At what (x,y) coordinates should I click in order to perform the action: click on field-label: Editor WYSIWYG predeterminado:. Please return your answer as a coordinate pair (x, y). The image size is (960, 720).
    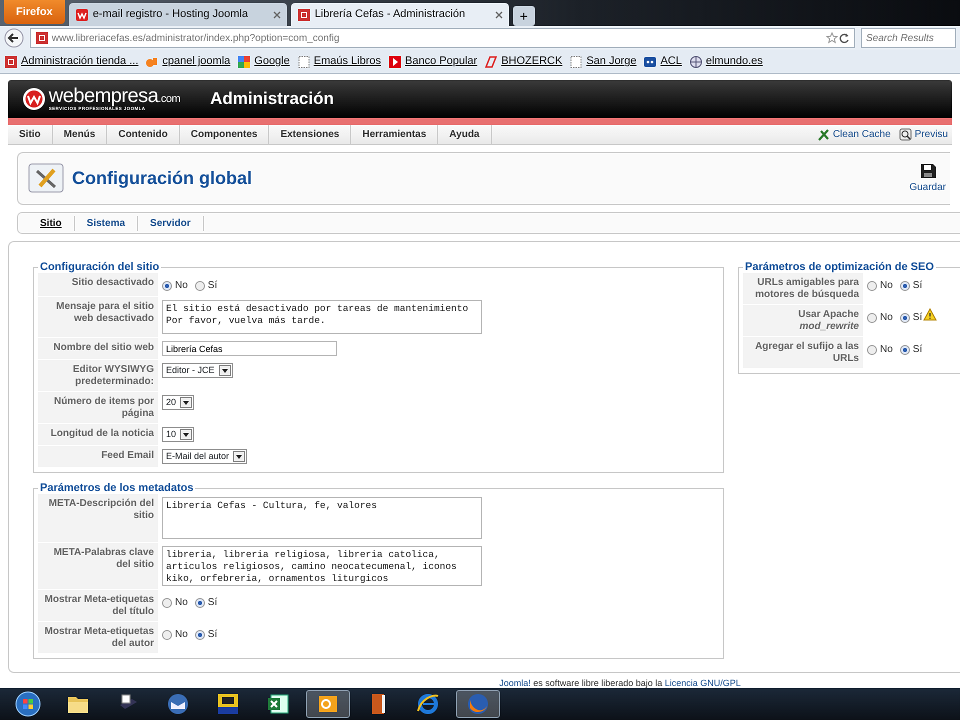
    Looking at the image, I should click on (98, 375).